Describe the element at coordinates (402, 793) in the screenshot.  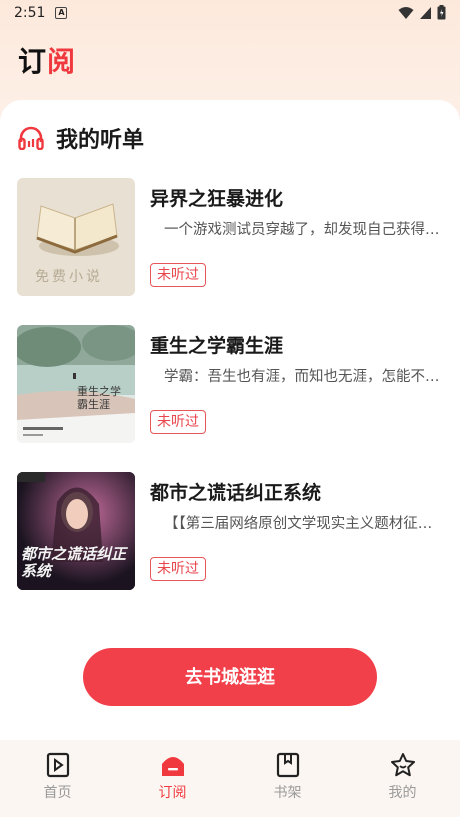
I see `tab-label: 我的` at that location.